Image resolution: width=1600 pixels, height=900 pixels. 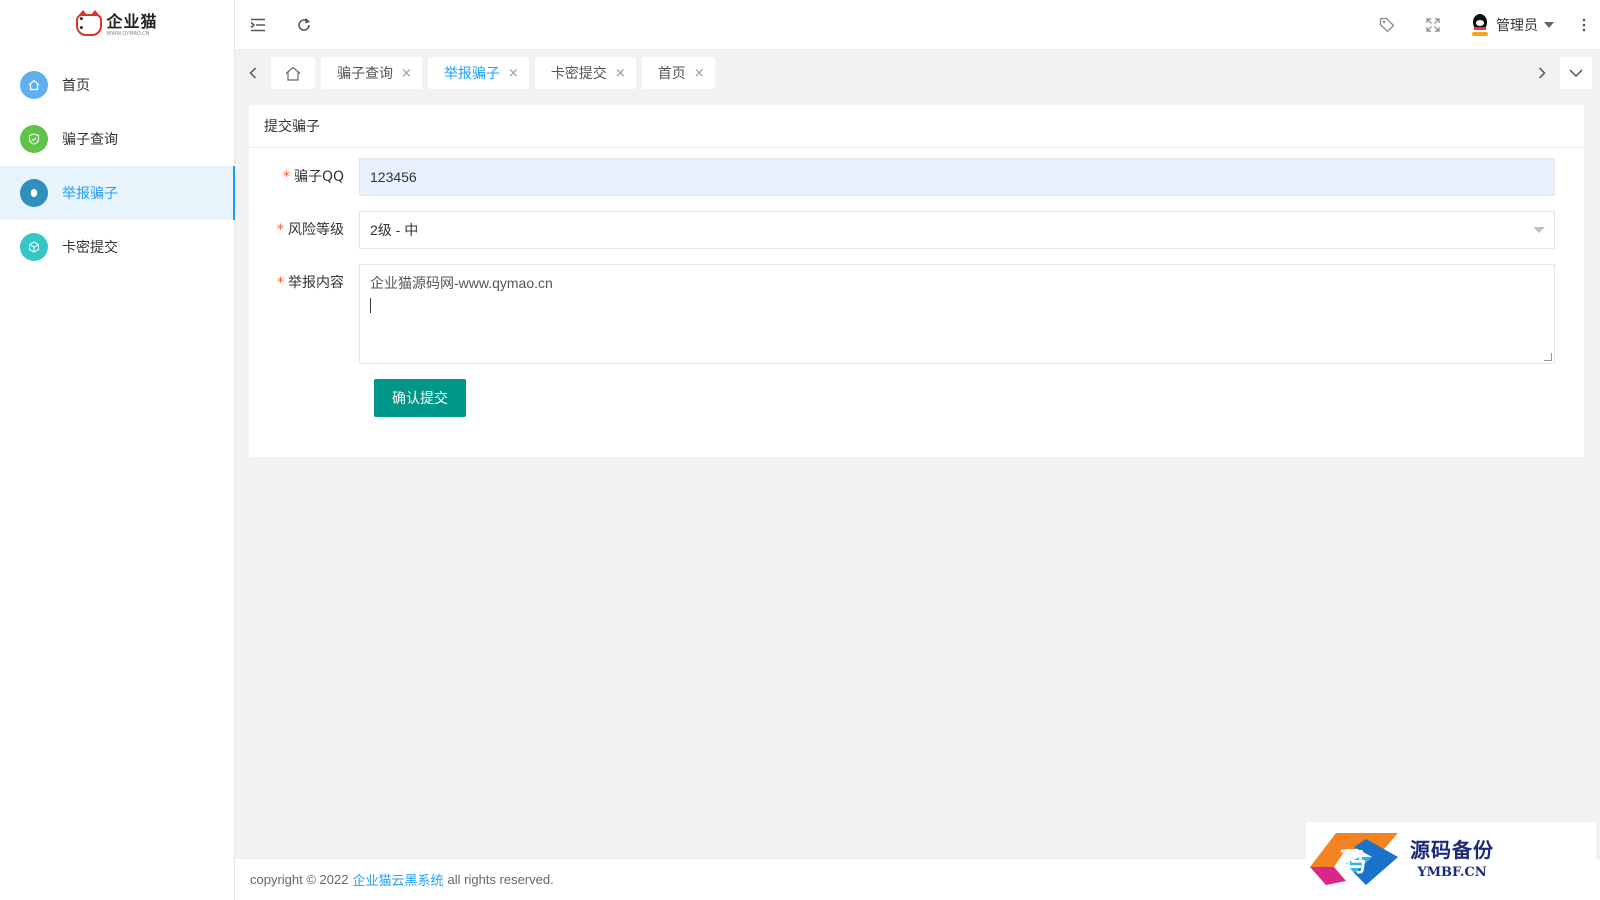 What do you see at coordinates (293, 73) in the screenshot?
I see `tab-home-icon` at bounding box center [293, 73].